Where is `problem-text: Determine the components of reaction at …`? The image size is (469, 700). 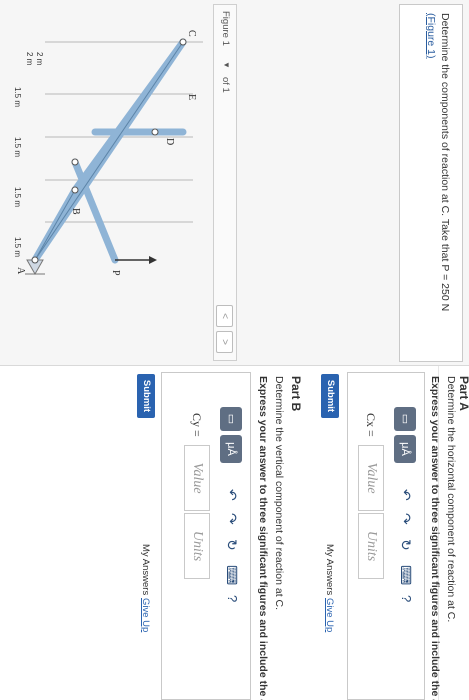 problem-text: Determine the components of reaction at … is located at coordinates (445, 162).